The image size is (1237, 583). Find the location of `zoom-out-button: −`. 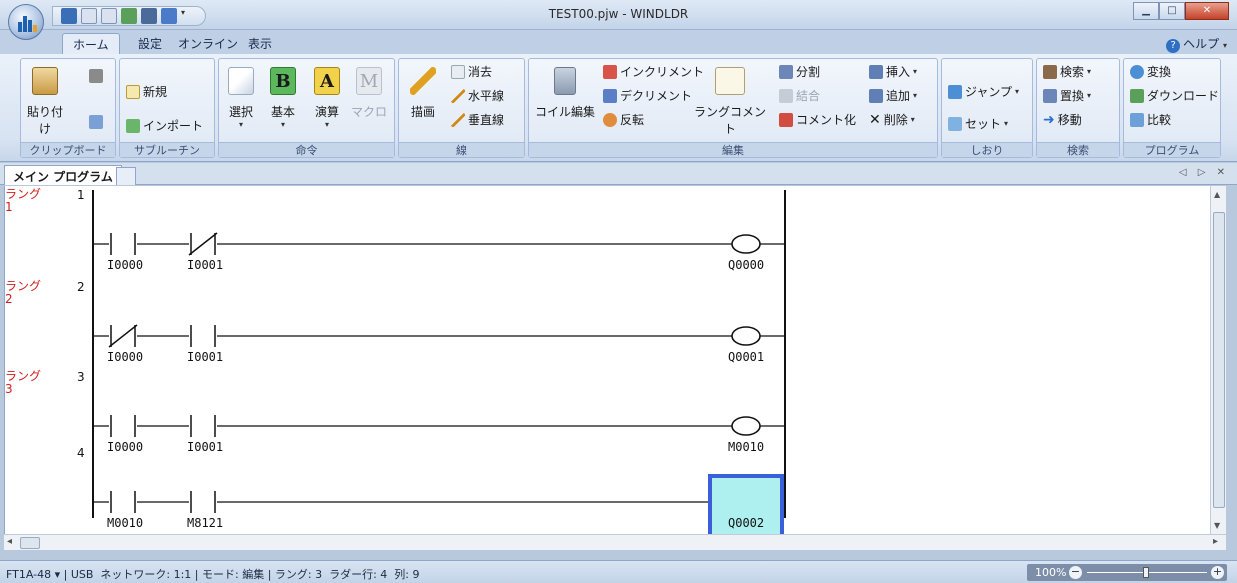

zoom-out-button: − is located at coordinates (1075, 572).